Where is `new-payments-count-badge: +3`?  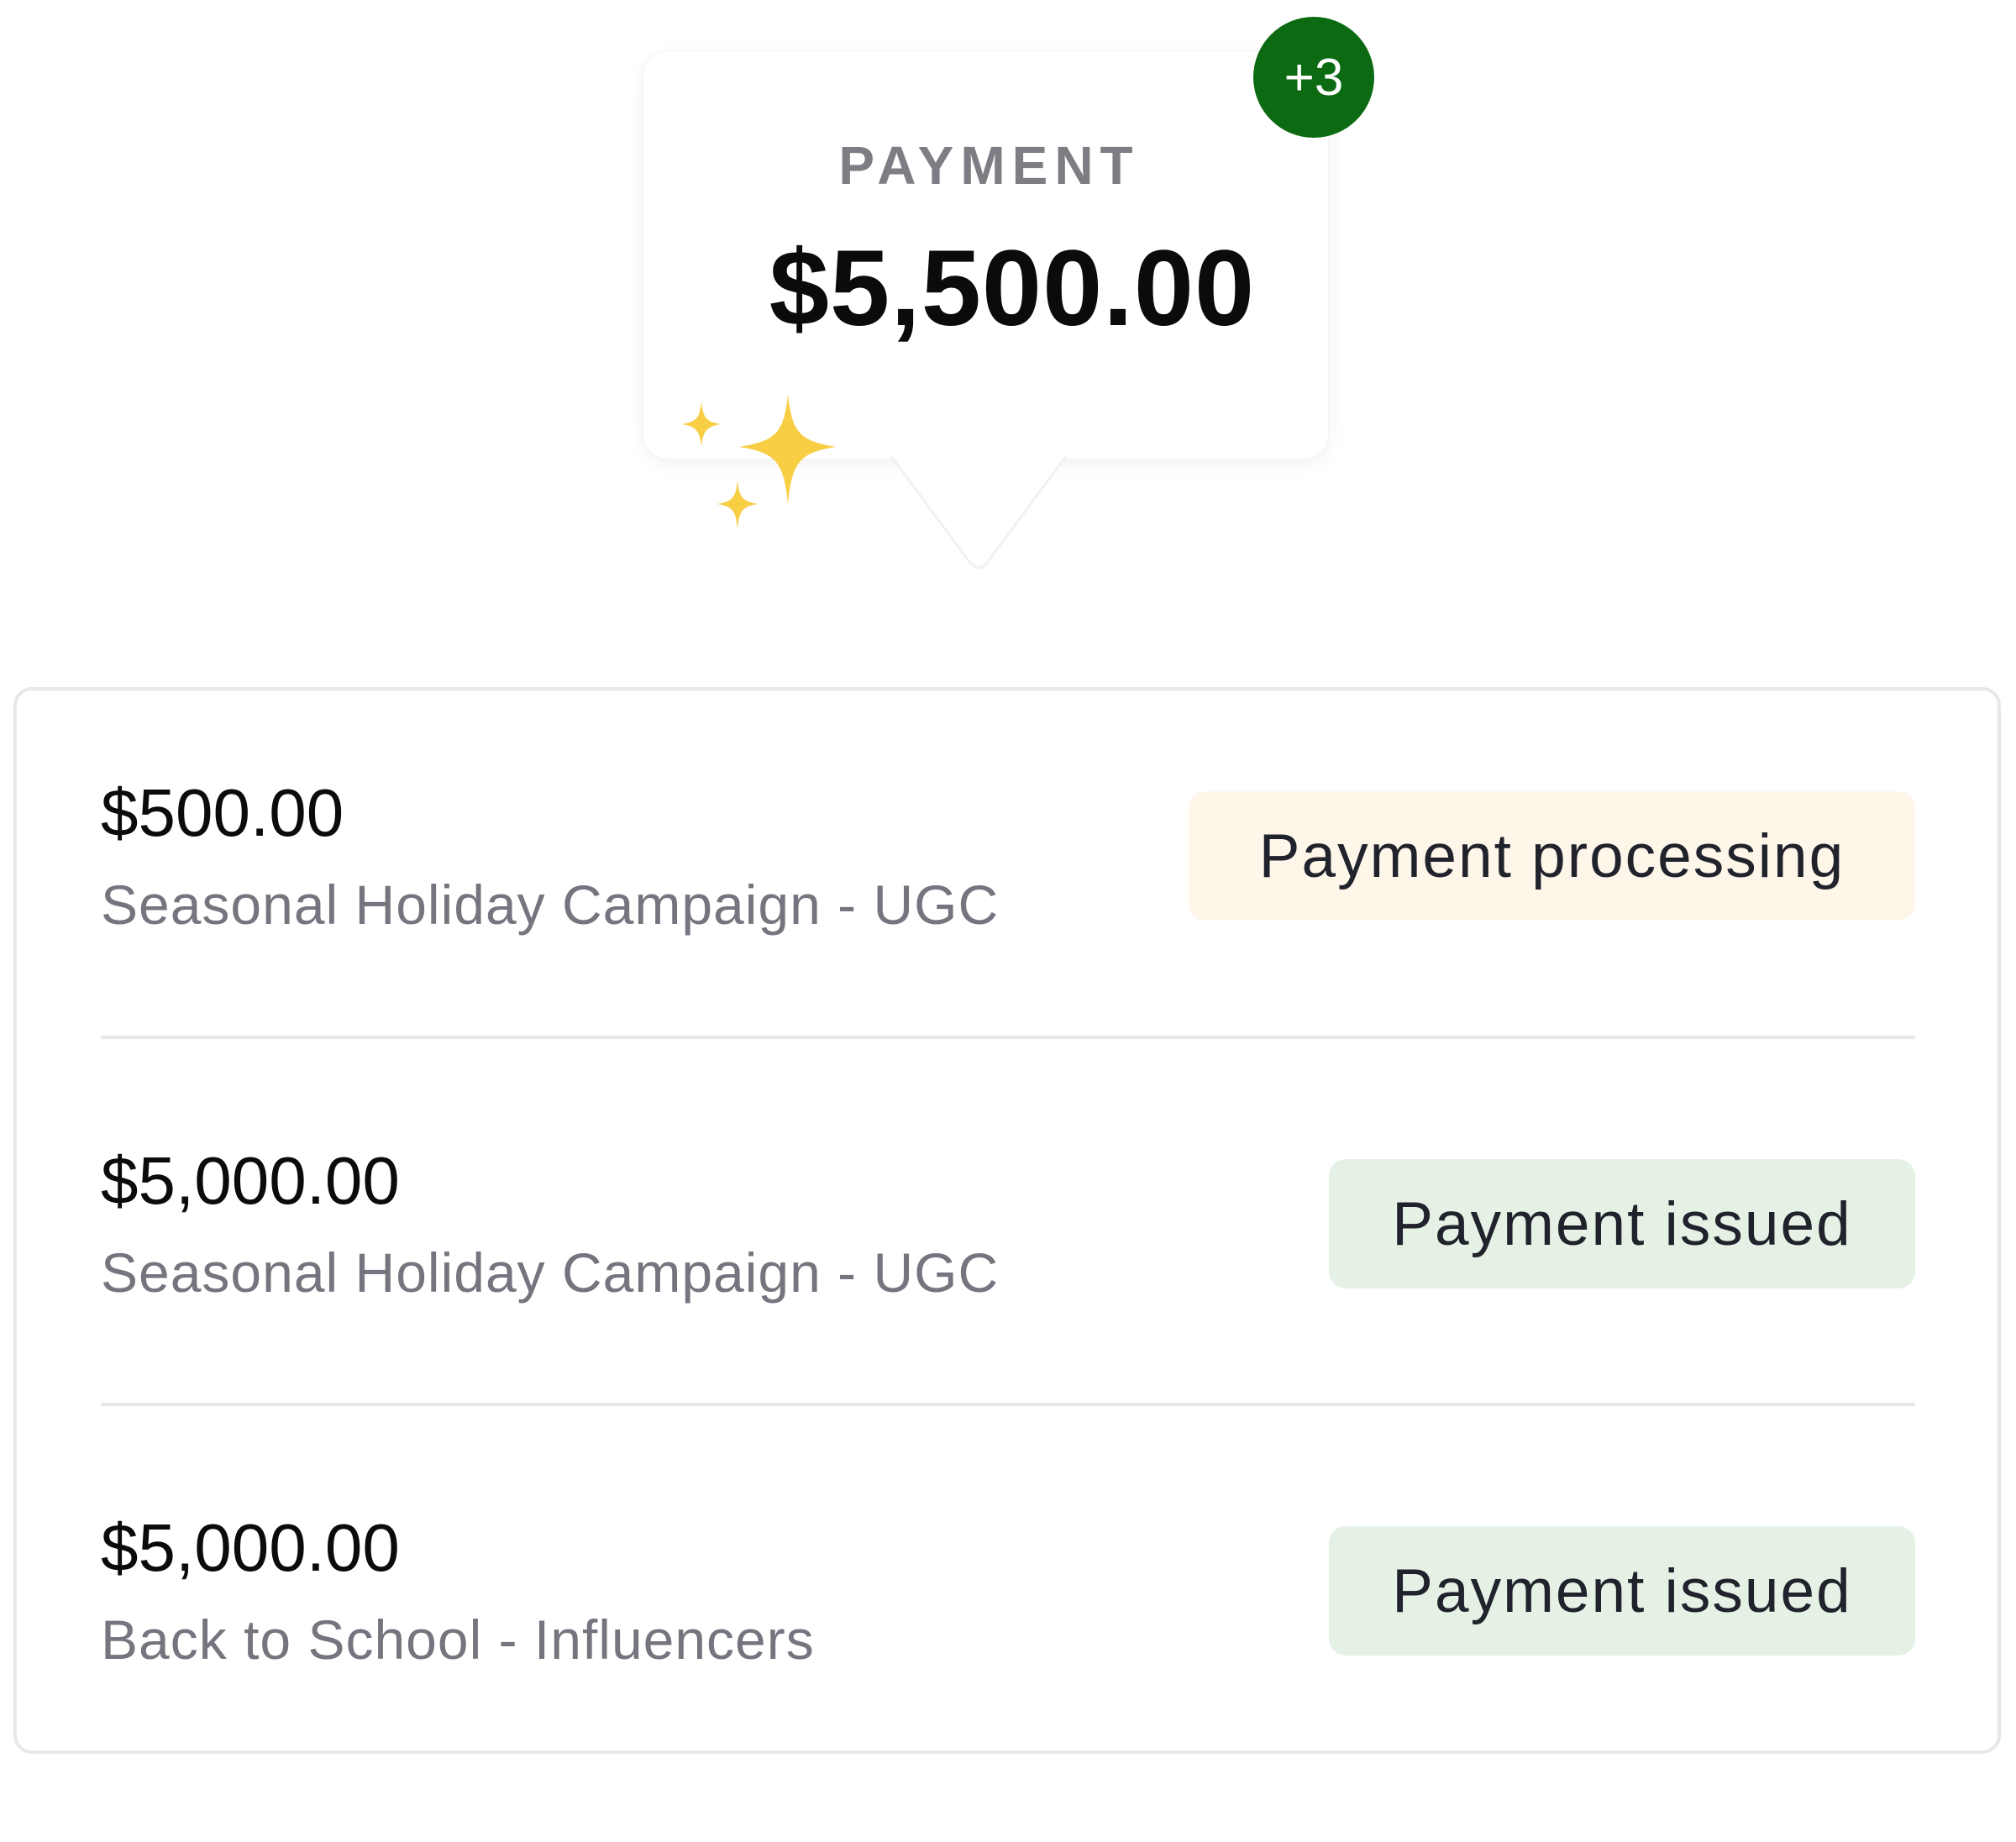 new-payments-count-badge: +3 is located at coordinates (1313, 78).